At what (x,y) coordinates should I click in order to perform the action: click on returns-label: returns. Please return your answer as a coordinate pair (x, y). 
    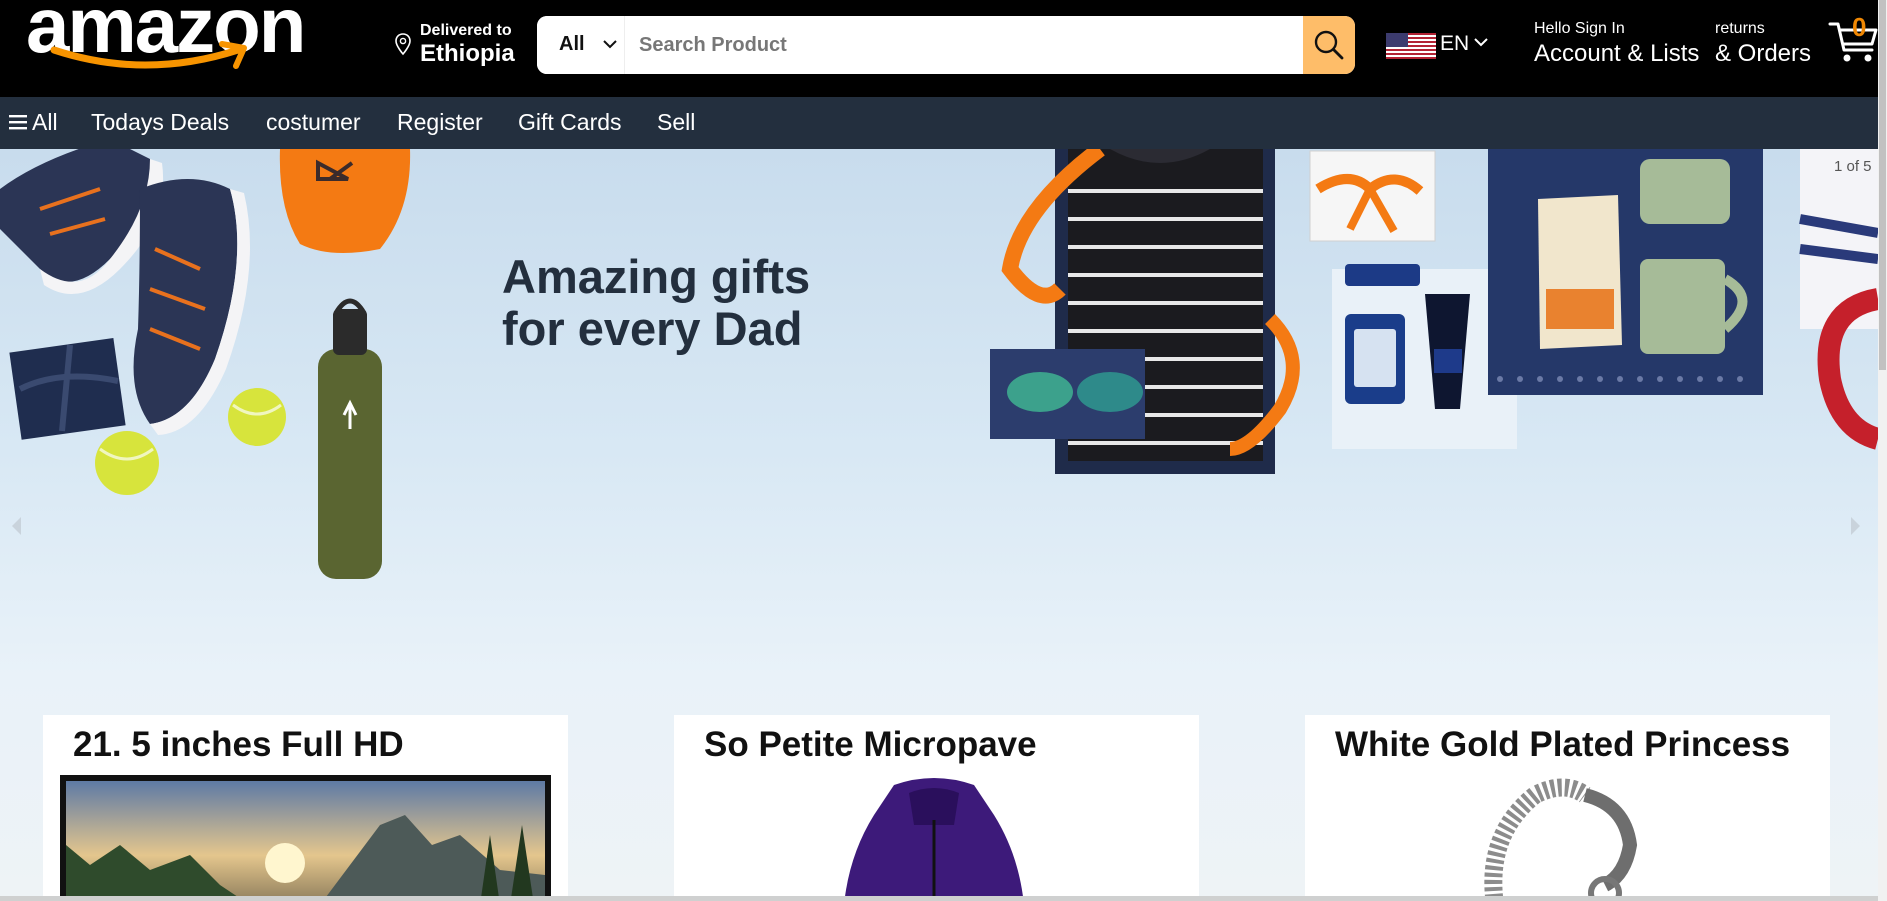
    Looking at the image, I should click on (1740, 28).